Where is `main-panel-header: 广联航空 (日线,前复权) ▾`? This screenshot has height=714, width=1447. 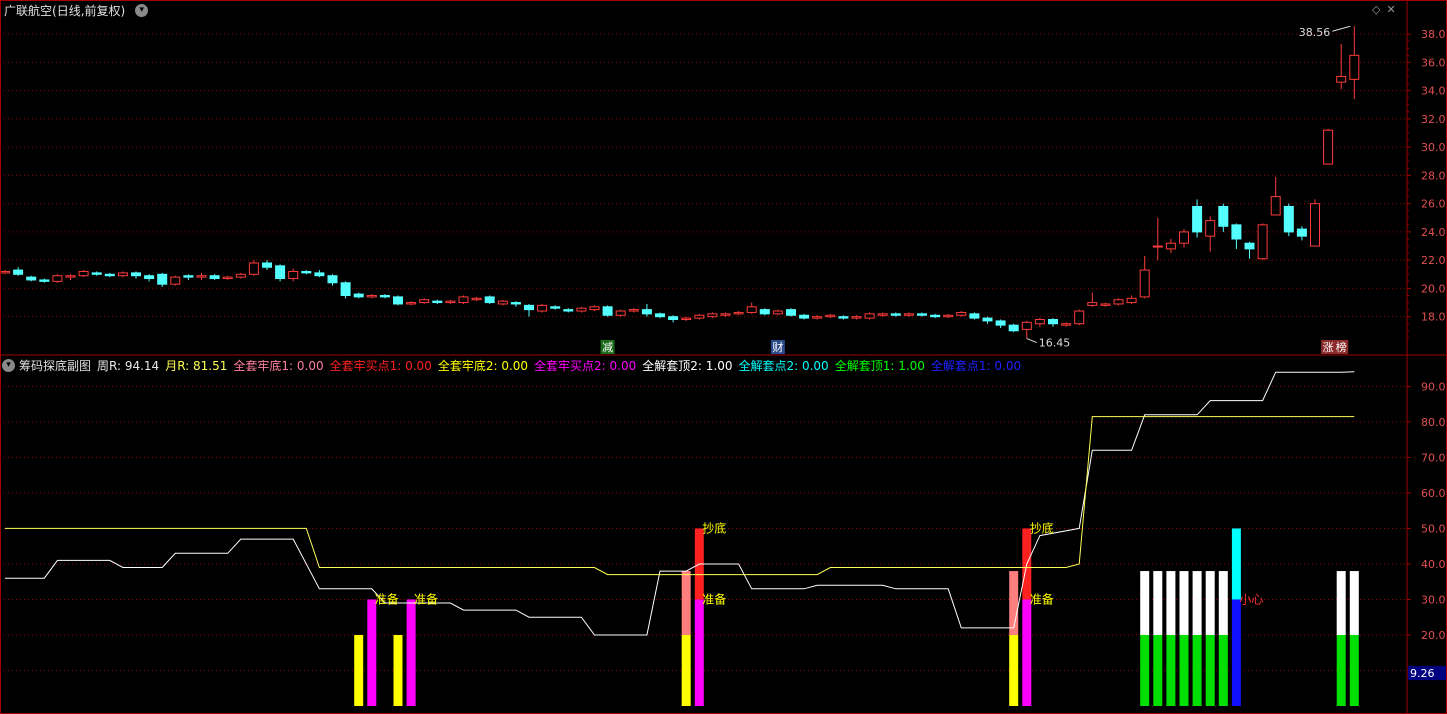
main-panel-header: 广联航空 (日线,前复权) ▾ is located at coordinates (79, 10).